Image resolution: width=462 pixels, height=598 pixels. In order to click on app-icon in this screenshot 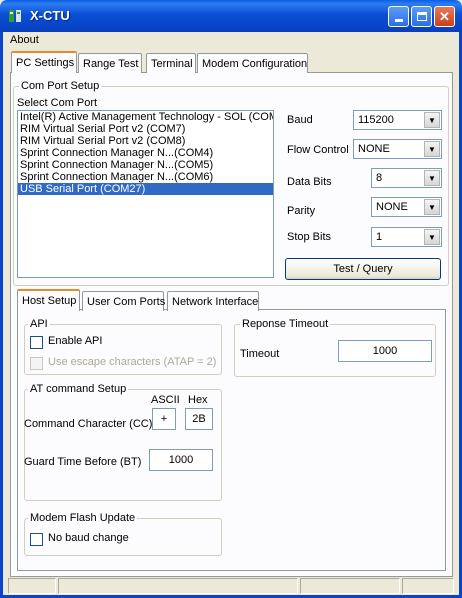, I will do `click(16, 16)`.